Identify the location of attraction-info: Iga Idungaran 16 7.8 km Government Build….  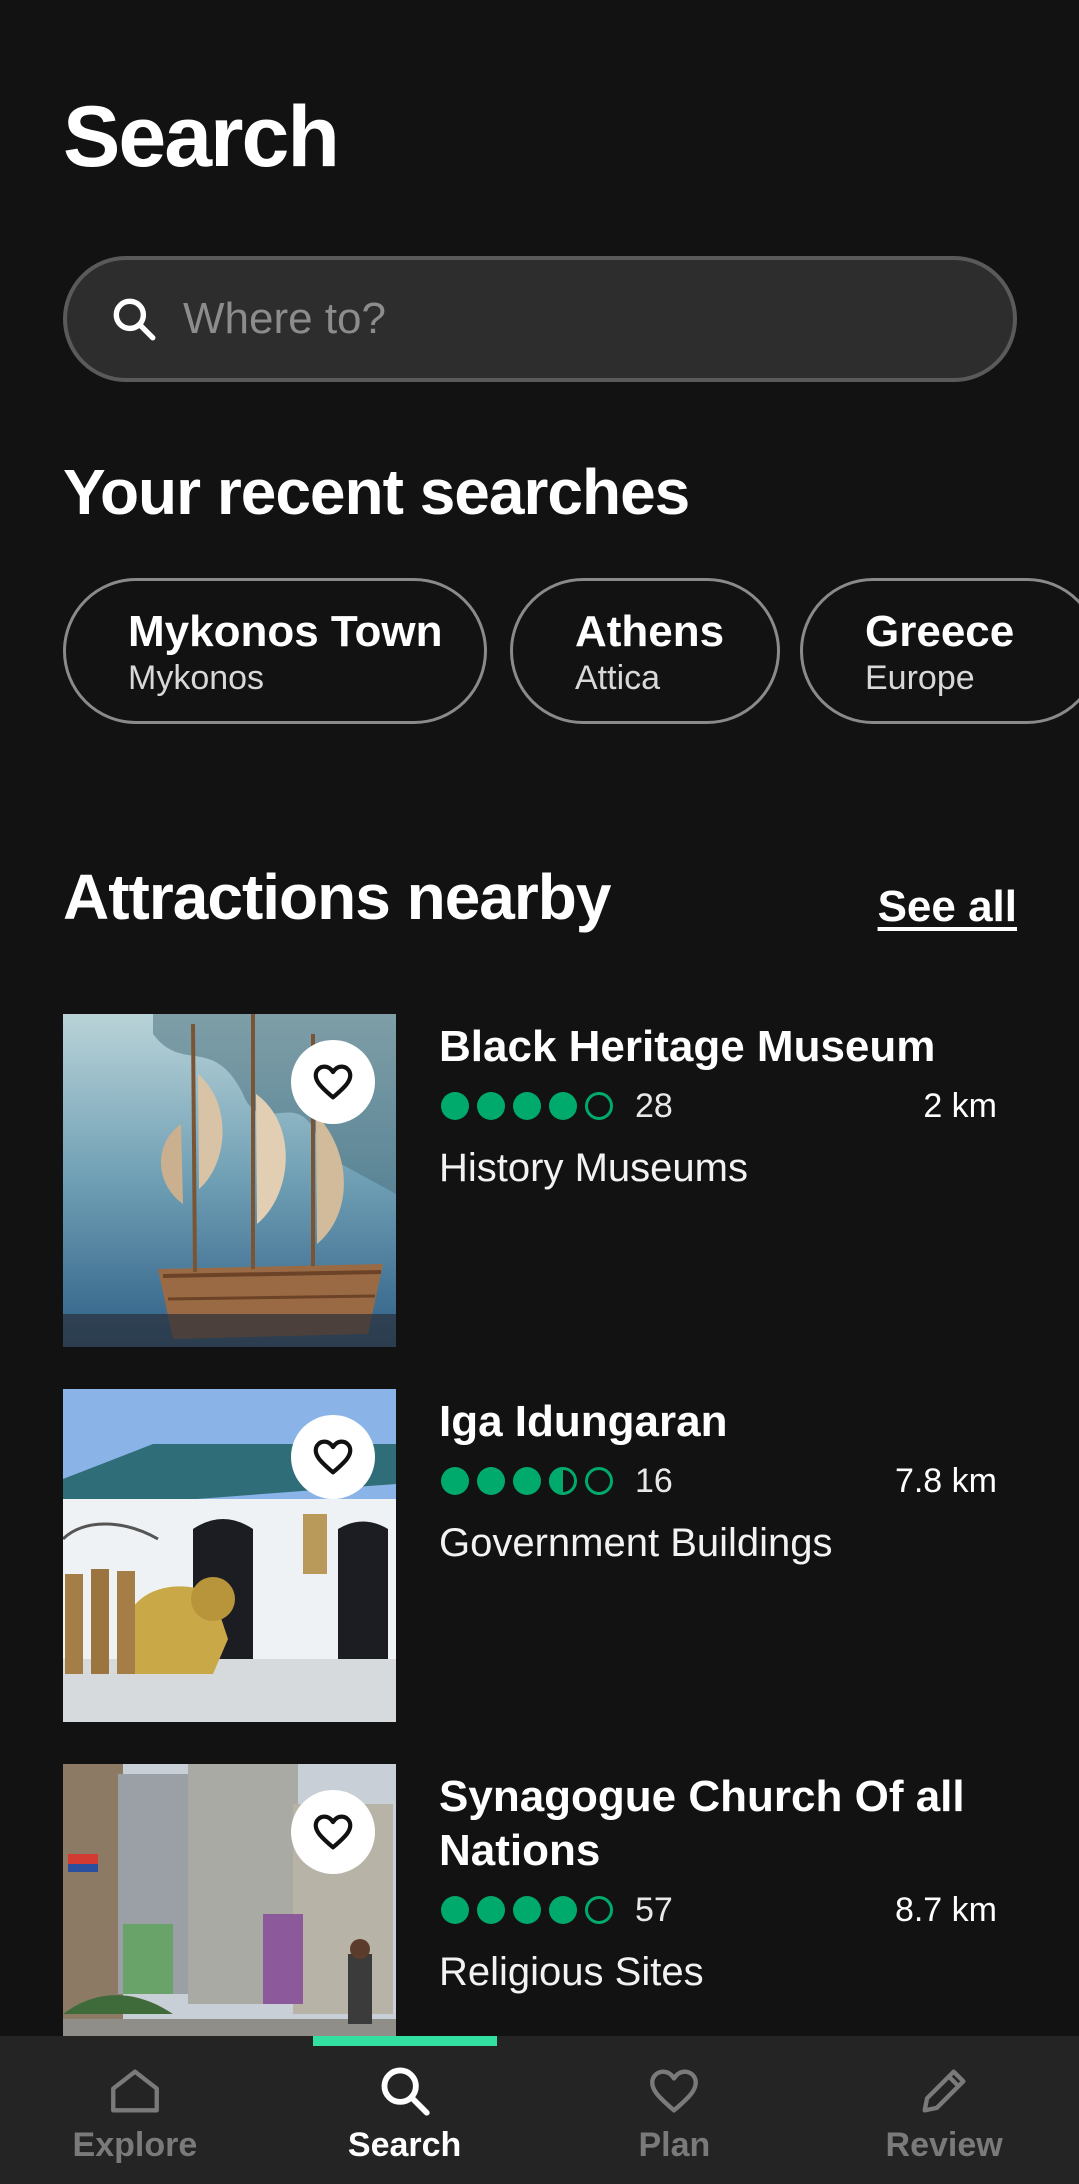
(728, 1480).